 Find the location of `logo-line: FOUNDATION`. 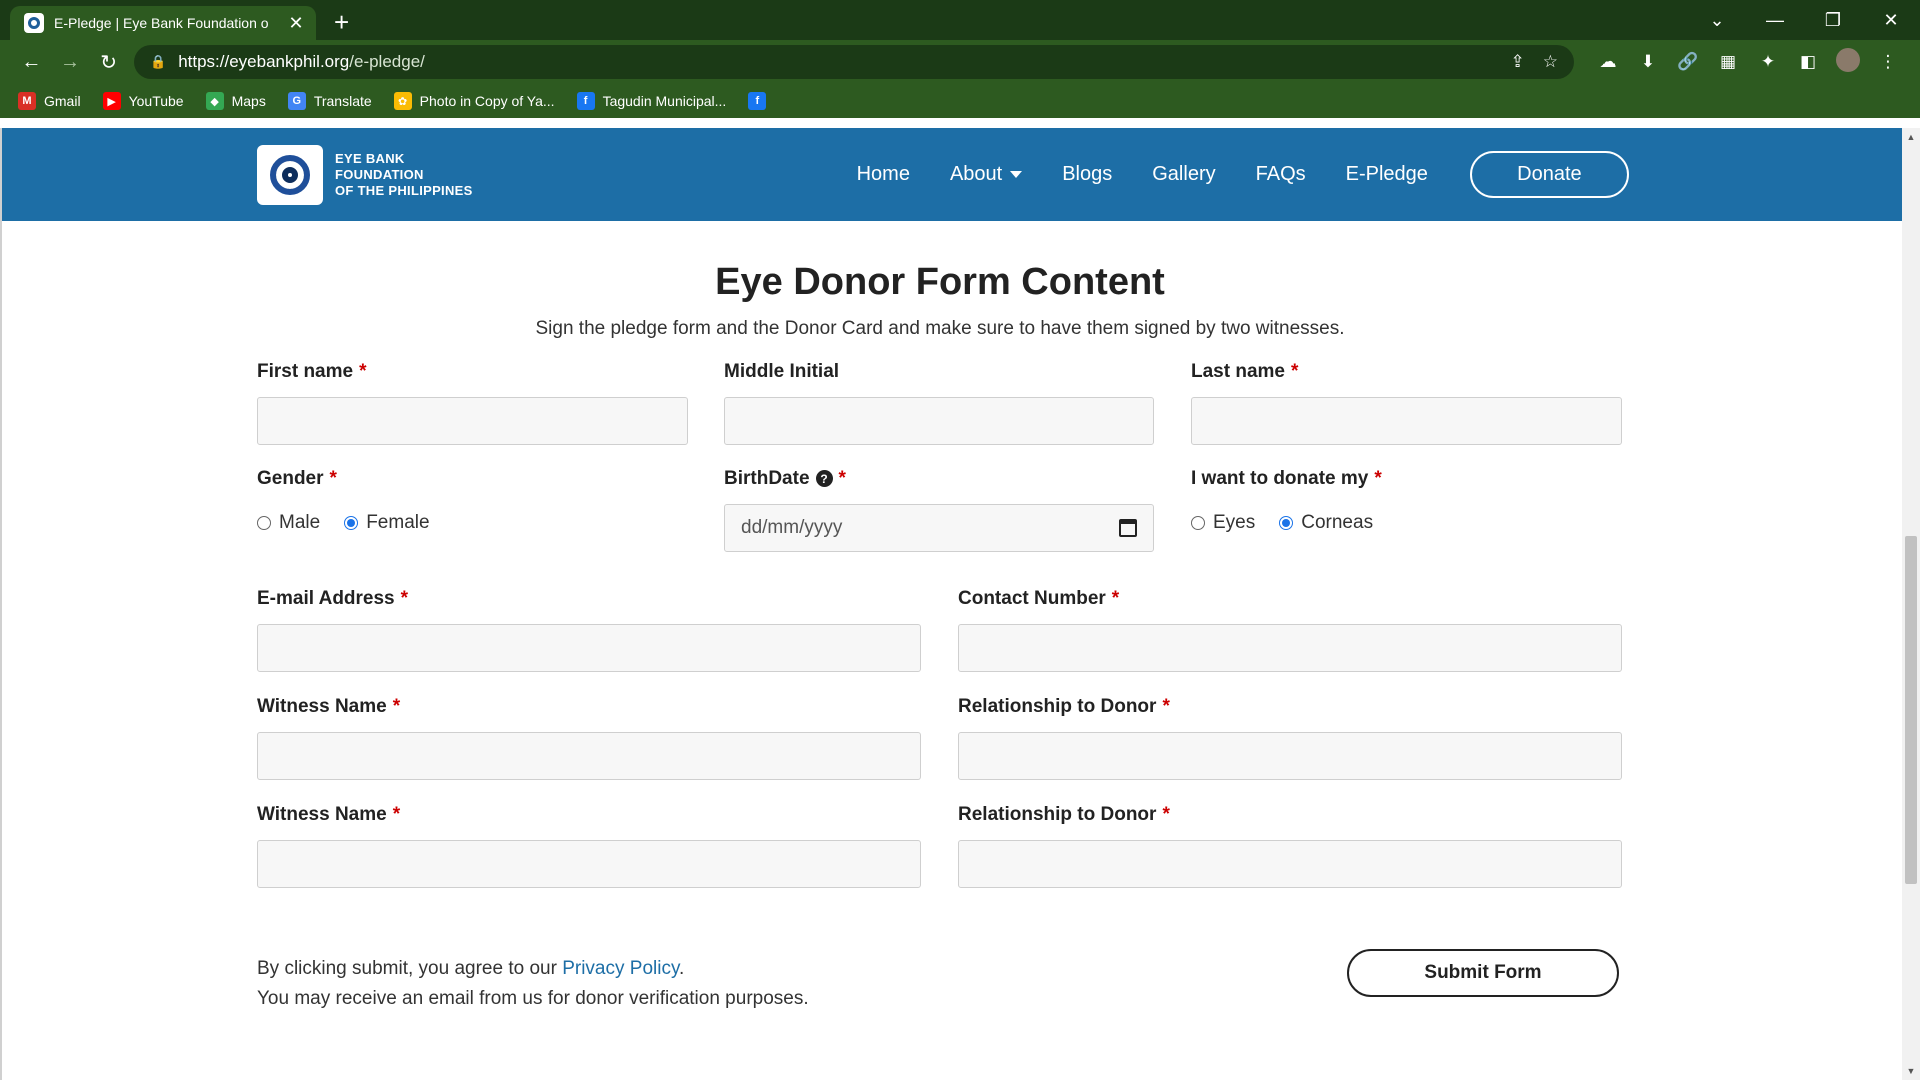

logo-line: FOUNDATION is located at coordinates (379, 174).